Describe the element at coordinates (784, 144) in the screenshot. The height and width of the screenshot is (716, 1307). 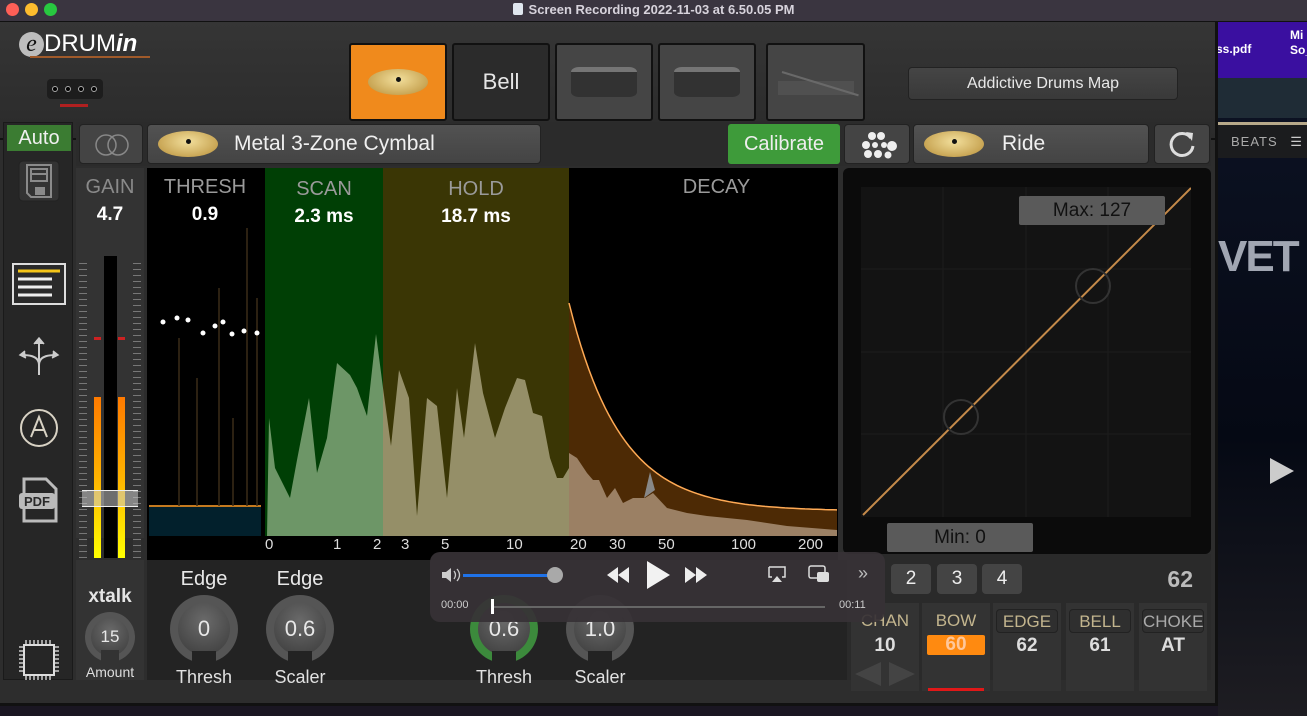
I see `calibrate-button: Calibrate` at that location.